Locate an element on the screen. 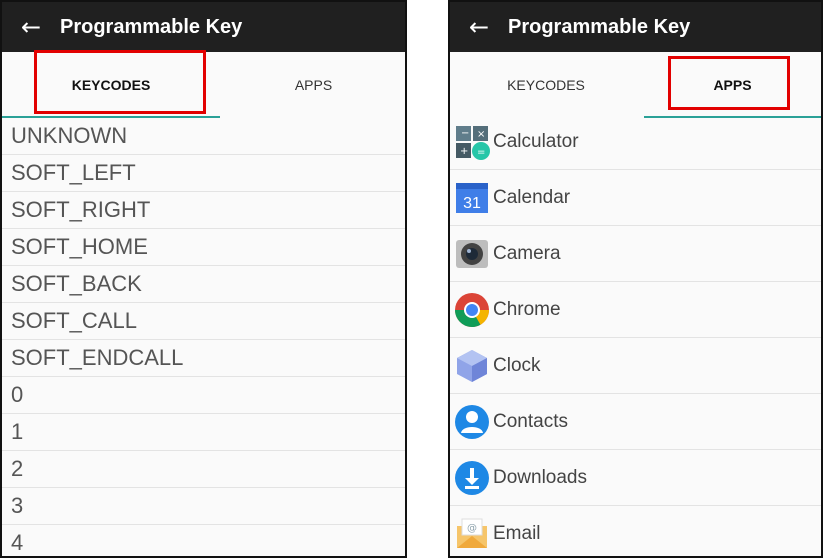  camera-icon is located at coordinates (472, 253).